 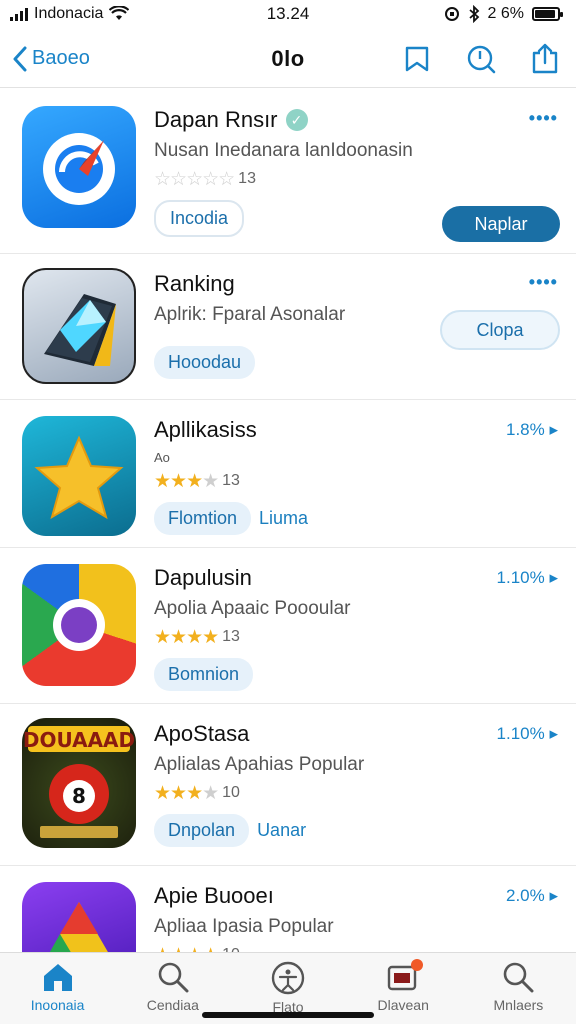 I want to click on tab-label: Dlavean, so click(x=403, y=1005).